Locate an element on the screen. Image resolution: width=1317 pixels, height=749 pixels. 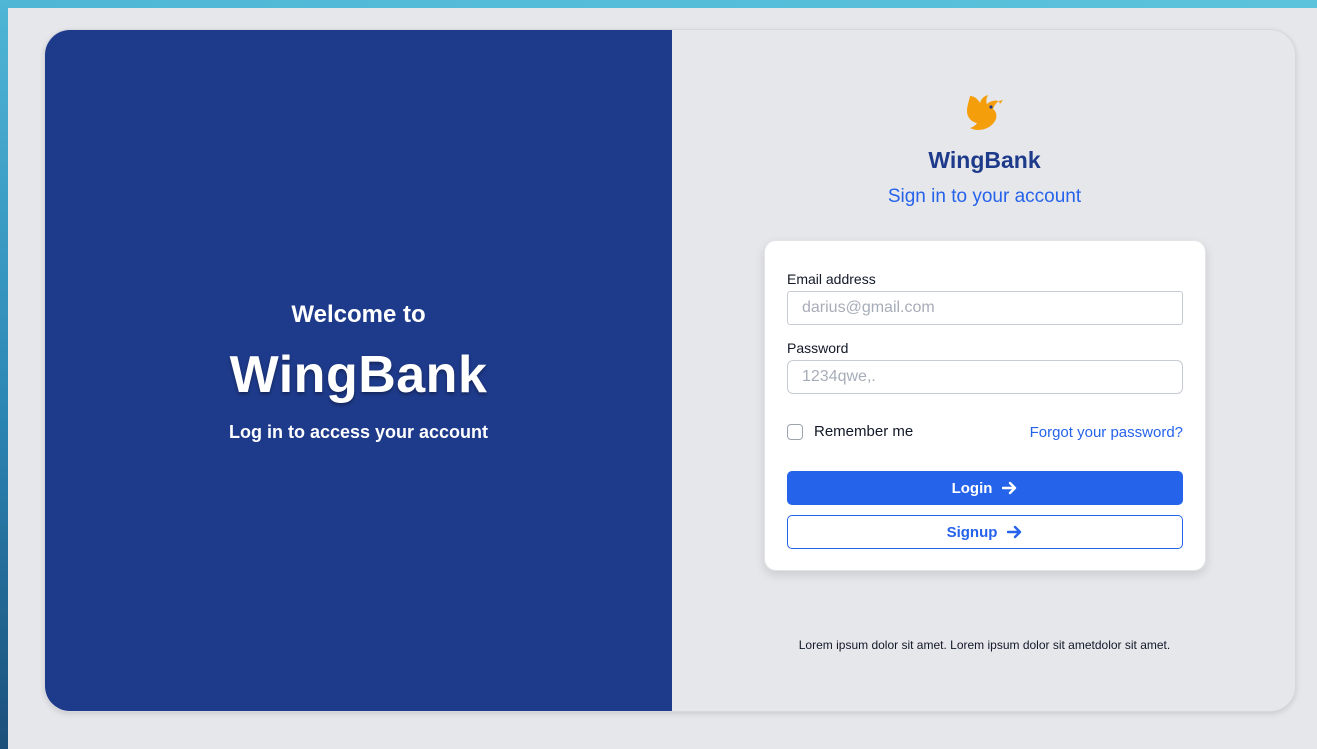
signup-button: Signup is located at coordinates (985, 532).